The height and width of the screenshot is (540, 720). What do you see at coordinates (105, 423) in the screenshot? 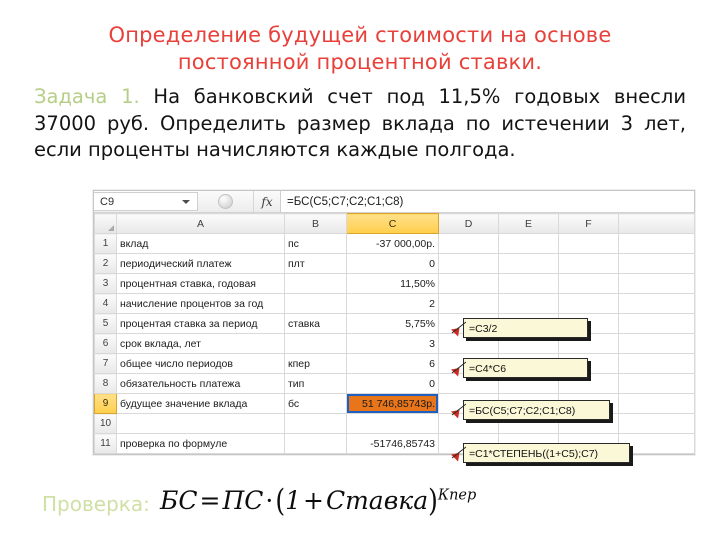
I see `row-header-10: 10` at bounding box center [105, 423].